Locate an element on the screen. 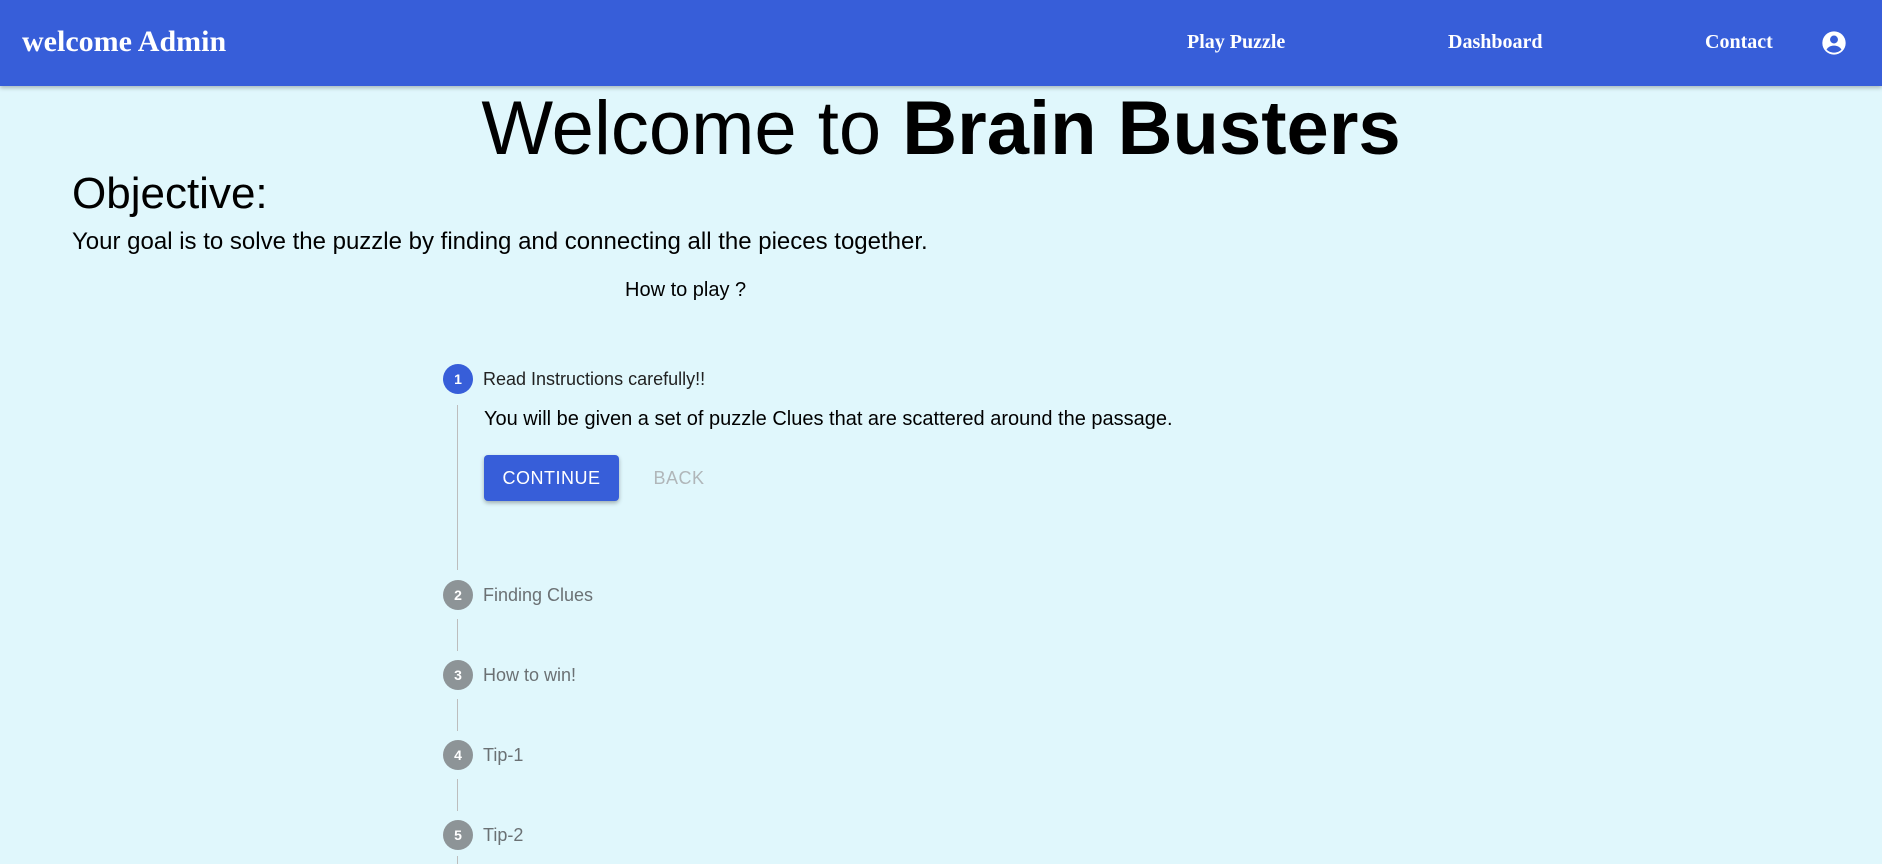 Image resolution: width=1882 pixels, height=864 pixels. step-5-number: 5 is located at coordinates (458, 835).